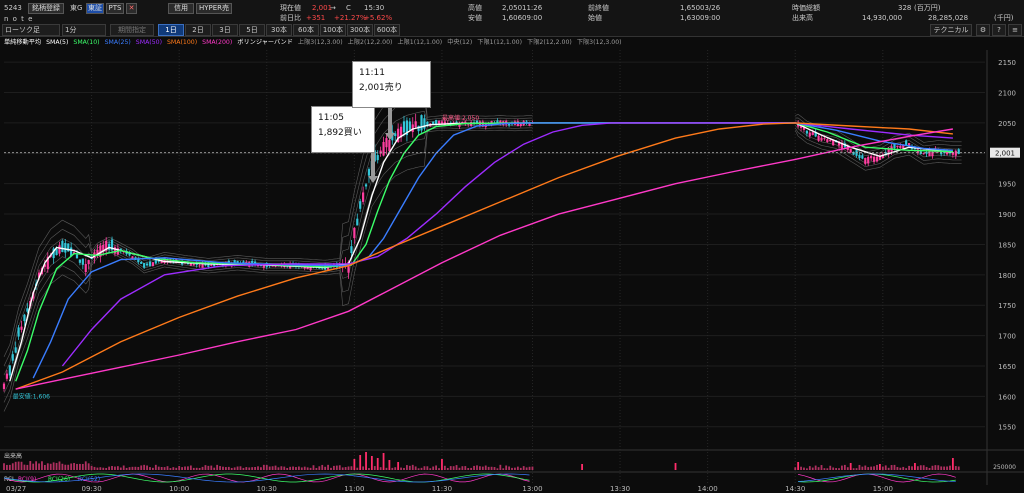 Image resolution: width=1024 pixels, height=493 pixels. Describe the element at coordinates (267, 489) in the screenshot. I see `x-tick-label: 10:30` at that location.